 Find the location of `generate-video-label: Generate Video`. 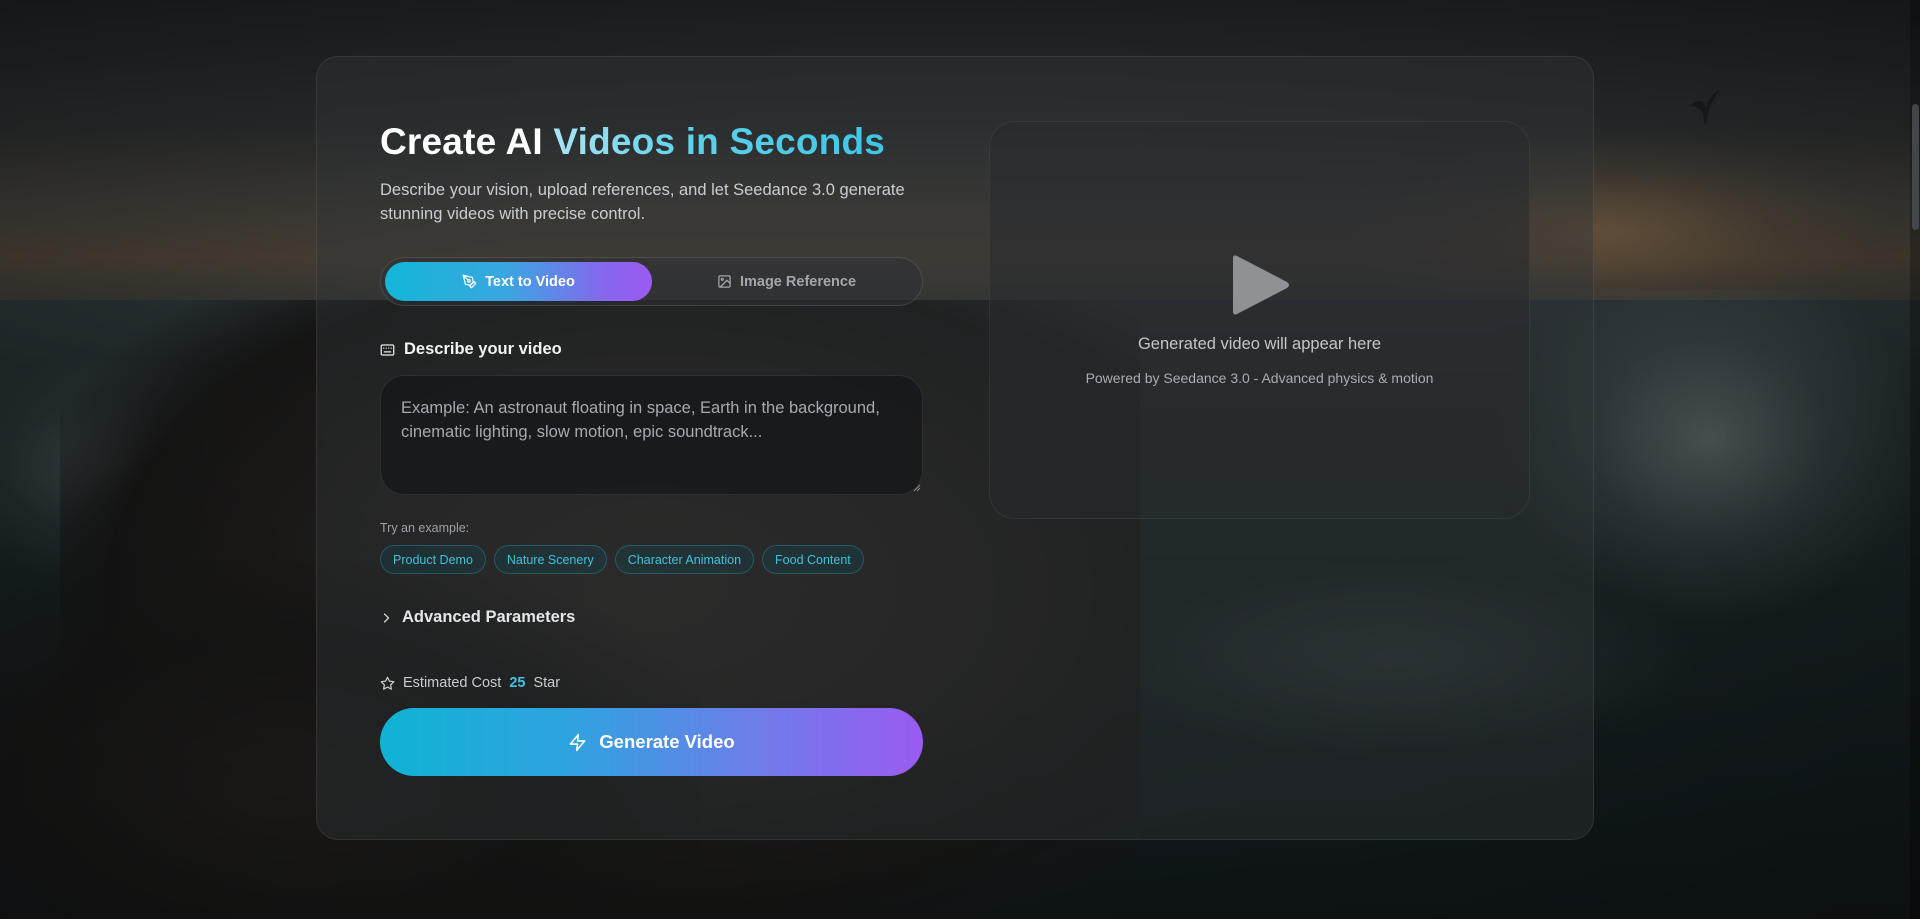

generate-video-label: Generate Video is located at coordinates (667, 741).